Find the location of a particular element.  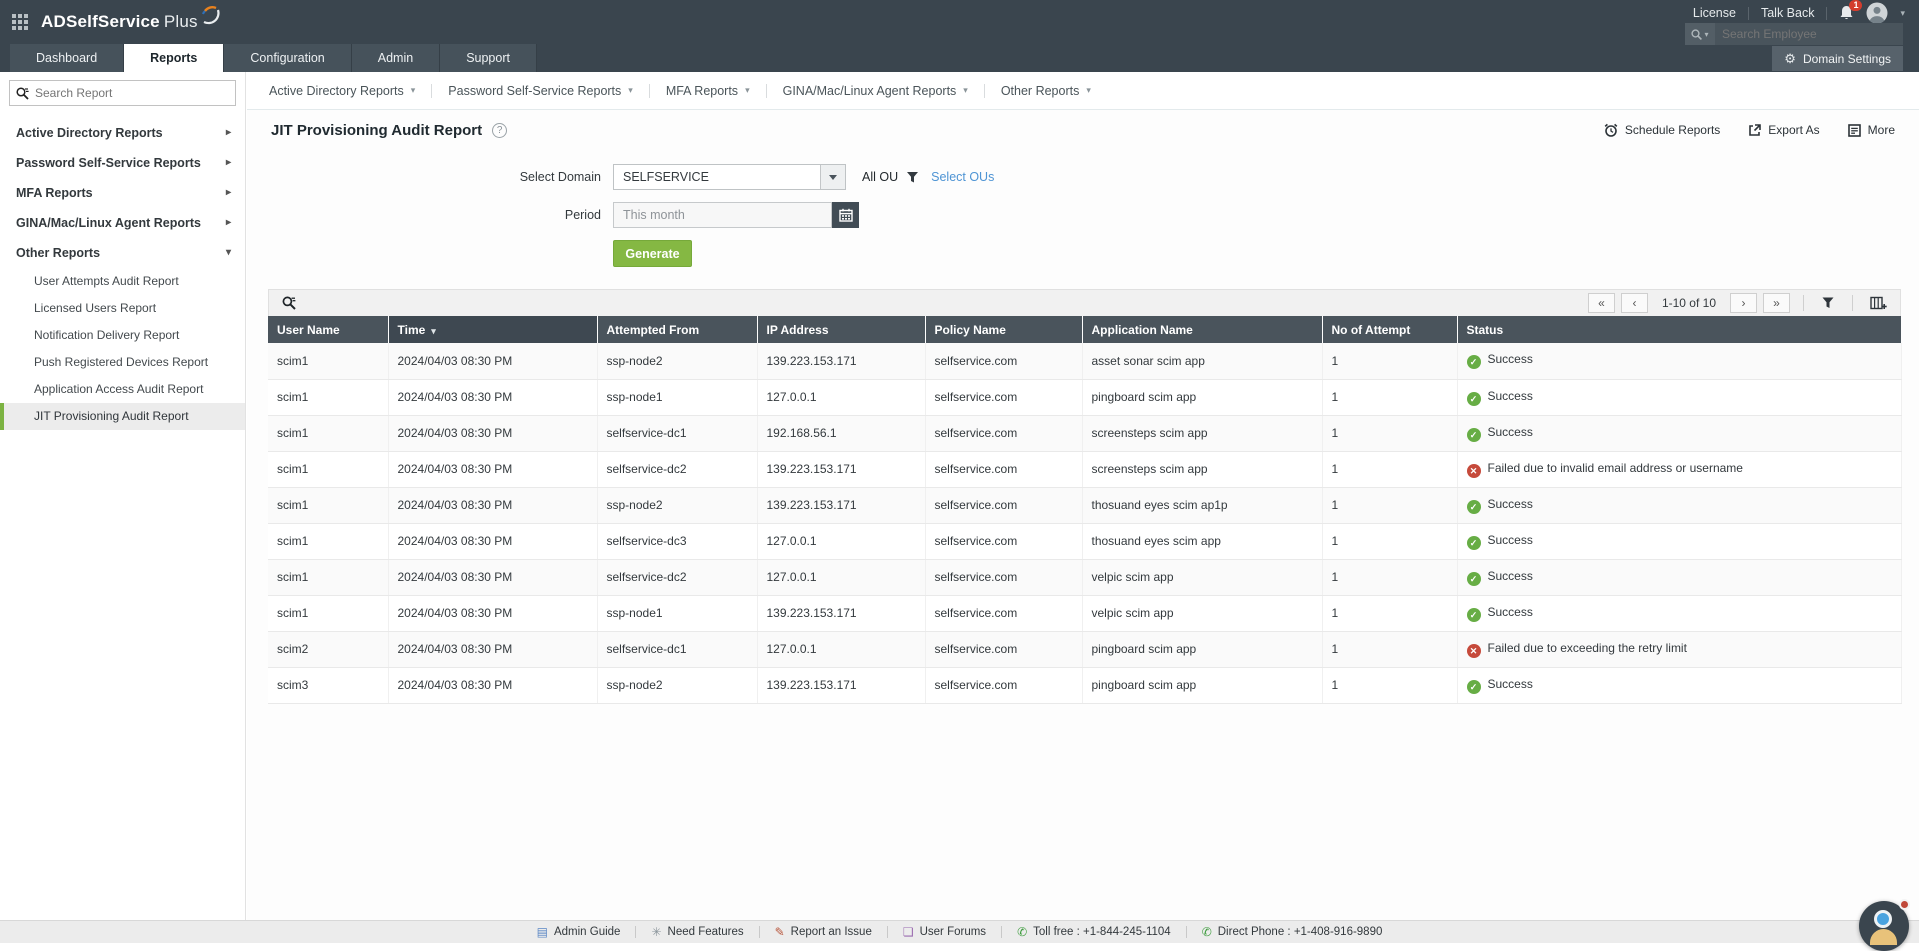

search-icon: ▾ is located at coordinates (1700, 34).